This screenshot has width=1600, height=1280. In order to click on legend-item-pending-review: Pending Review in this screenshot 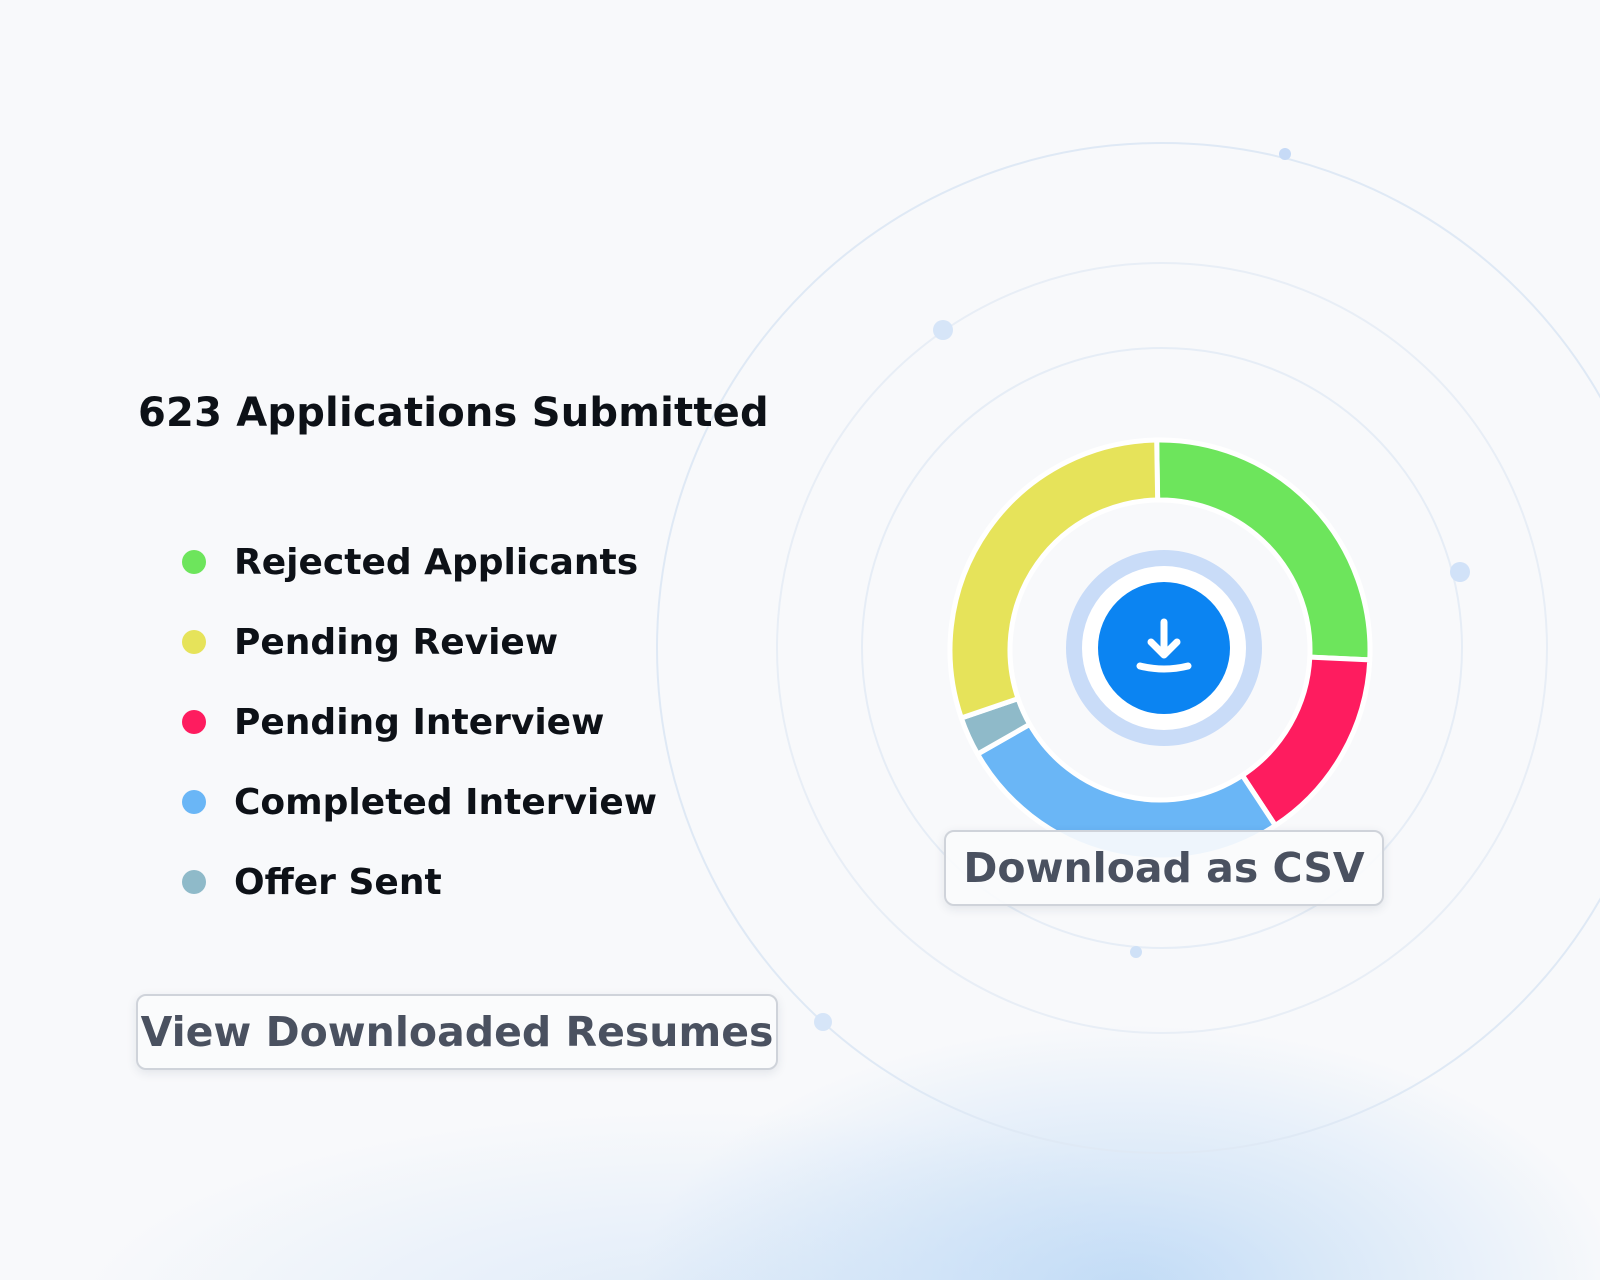, I will do `click(419, 642)`.